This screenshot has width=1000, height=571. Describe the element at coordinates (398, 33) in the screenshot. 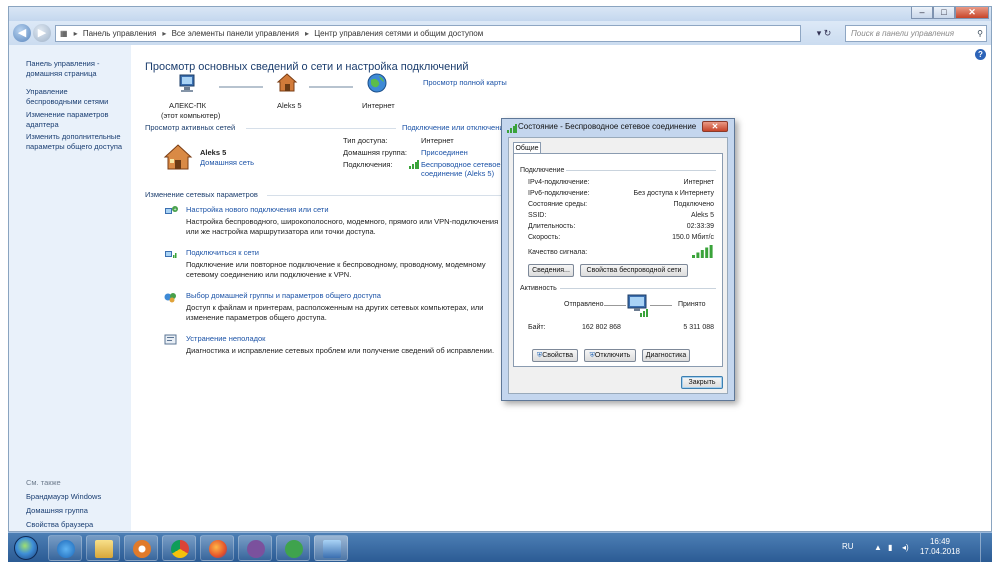

I see `breadcrumb-item: Центр управления сетями и общим доступом` at that location.